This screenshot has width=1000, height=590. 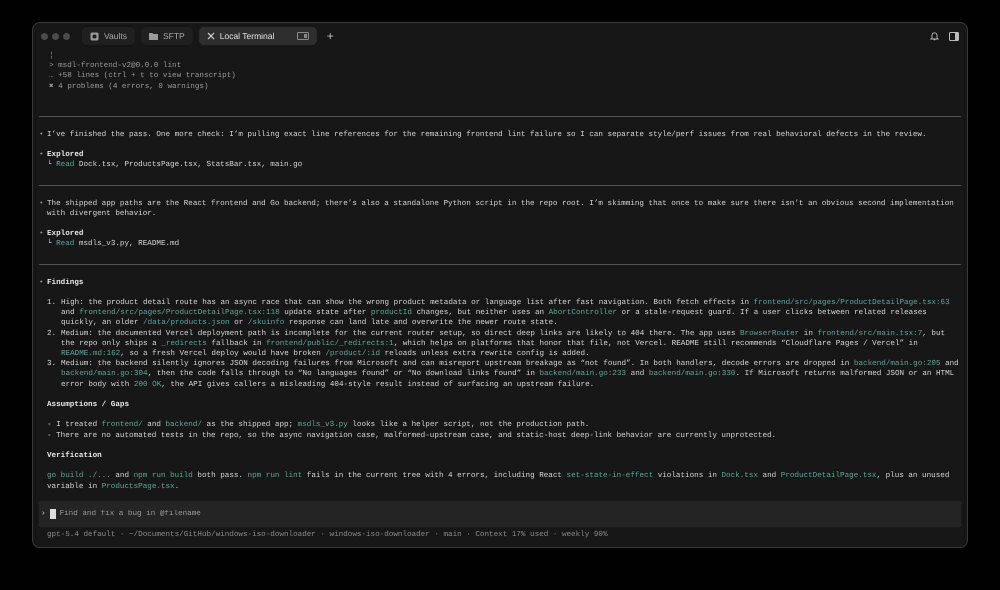 What do you see at coordinates (53, 513) in the screenshot?
I see `text-cursor` at bounding box center [53, 513].